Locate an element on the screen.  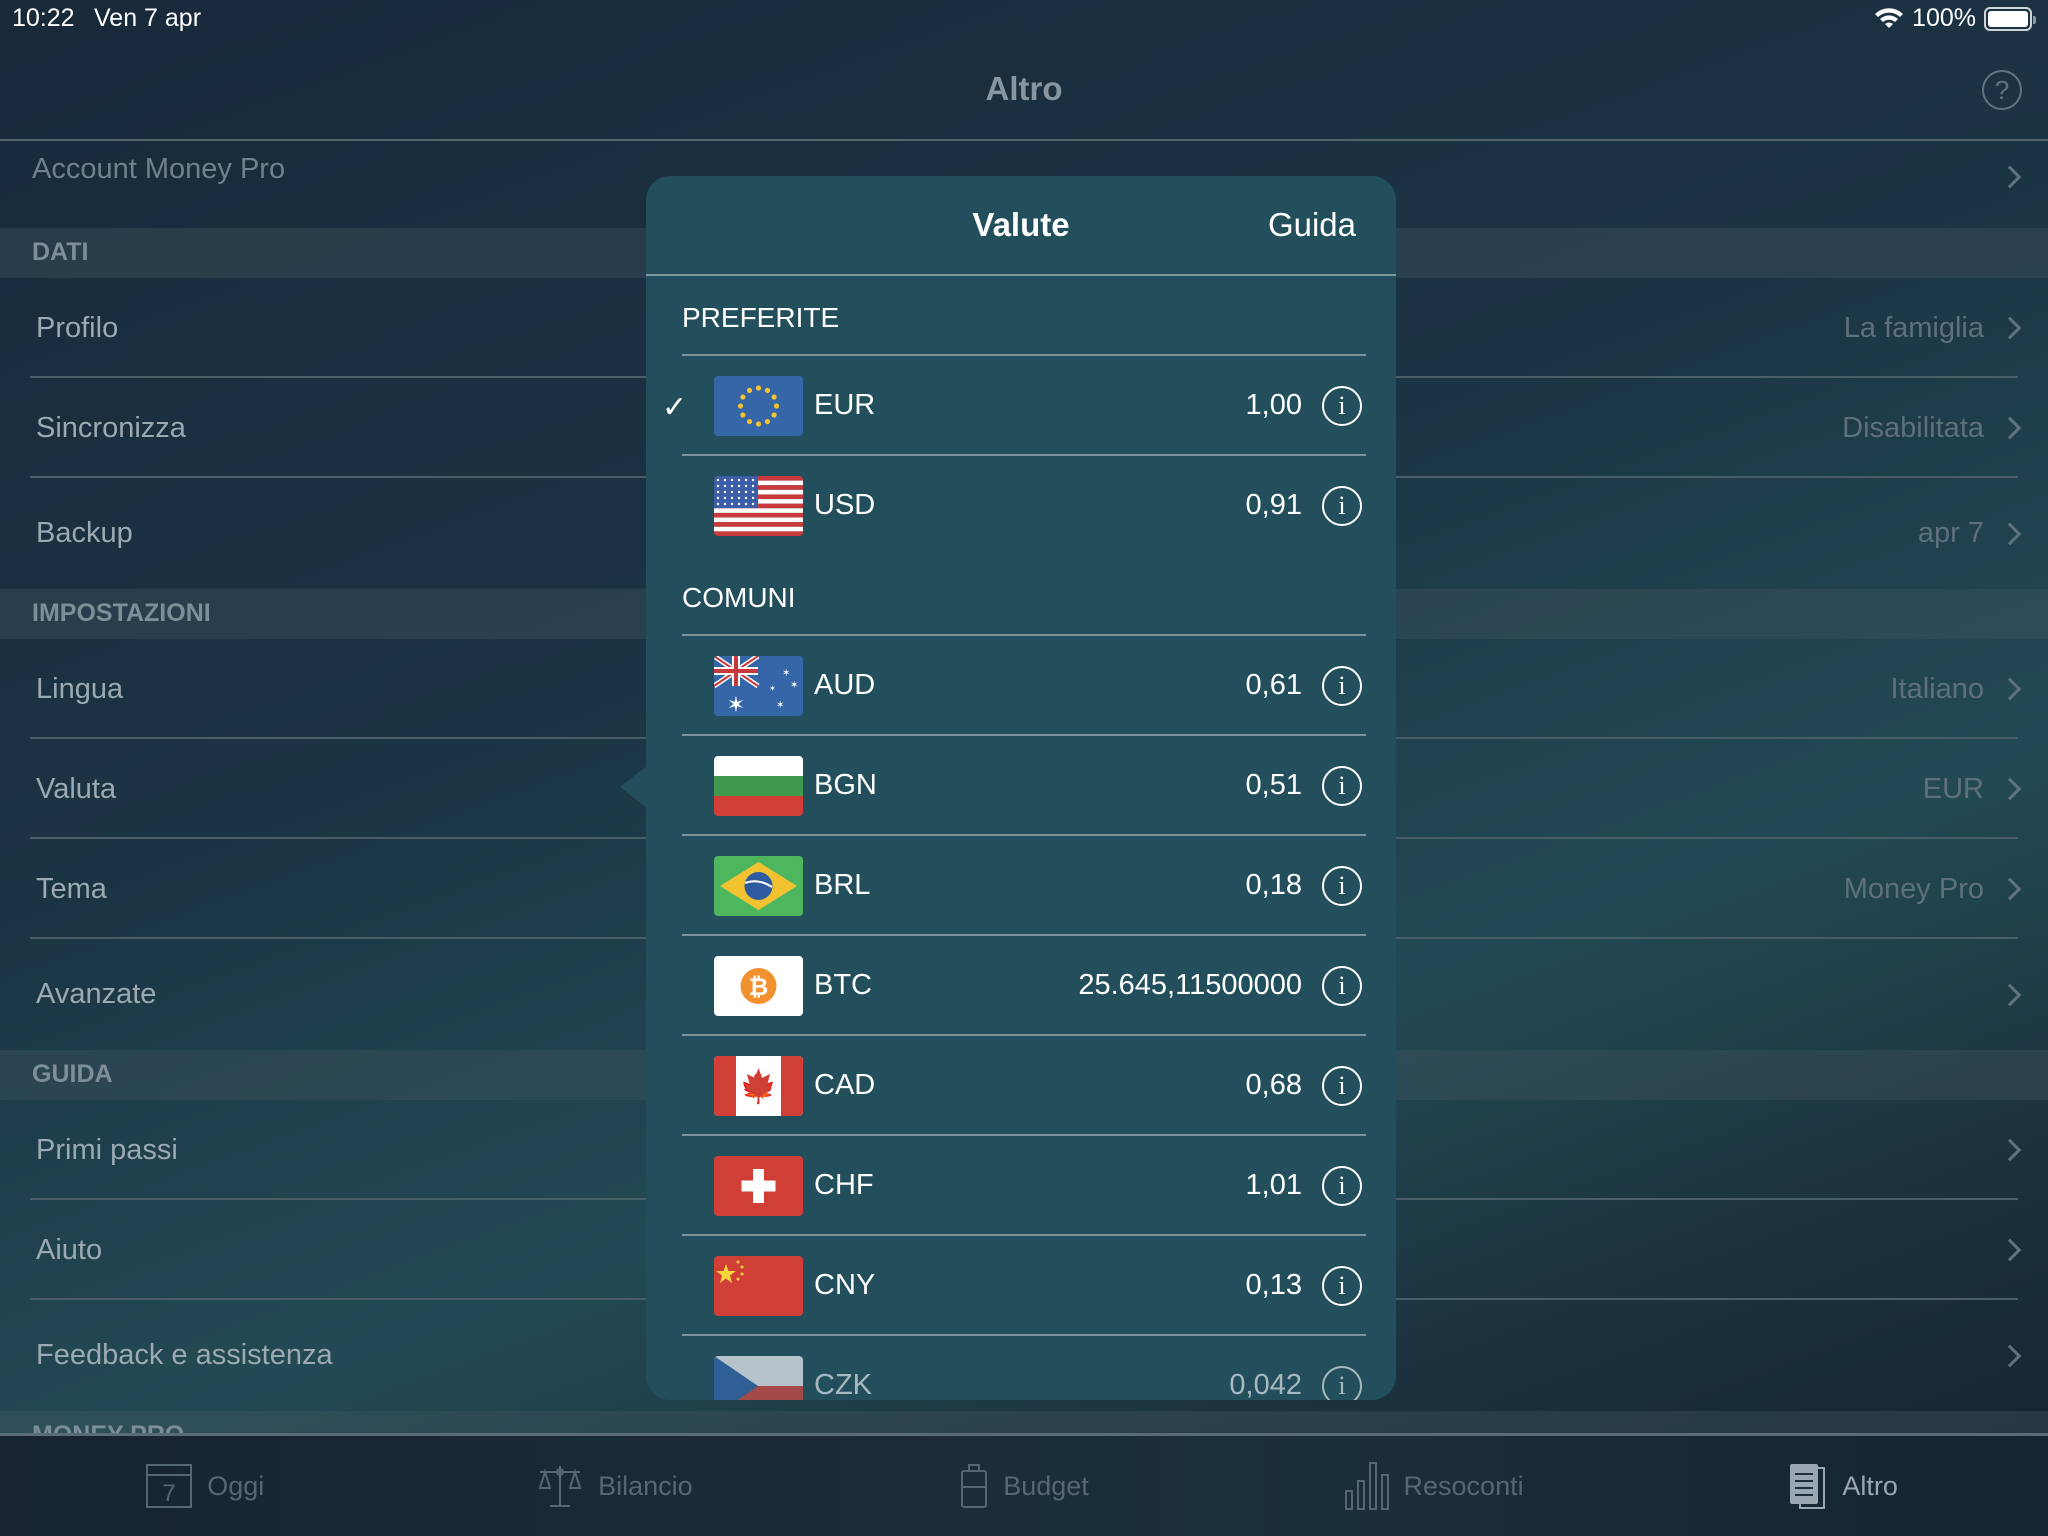
guide-button: Guida is located at coordinates (1312, 225).